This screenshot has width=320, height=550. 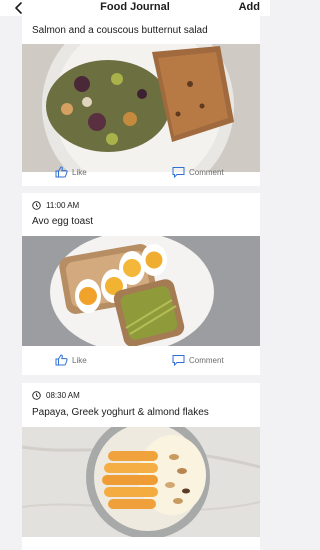 I want to click on papaya-yoghurt-photo, so click(x=141, y=482).